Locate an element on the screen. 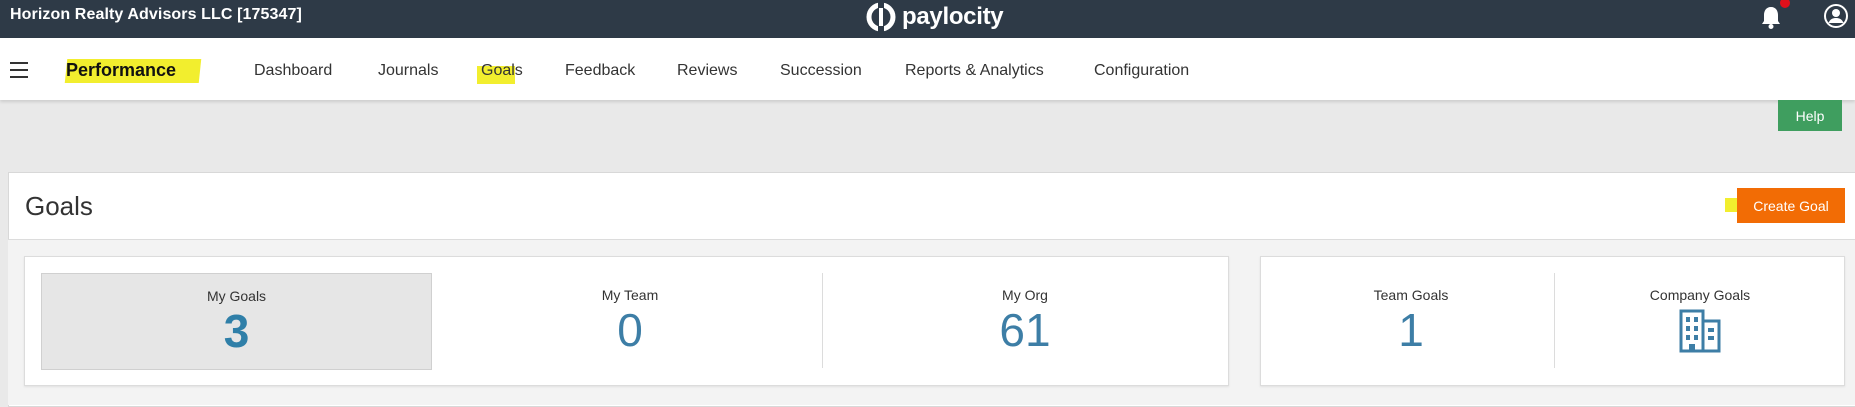  nav-feedback: Feedback is located at coordinates (600, 71).